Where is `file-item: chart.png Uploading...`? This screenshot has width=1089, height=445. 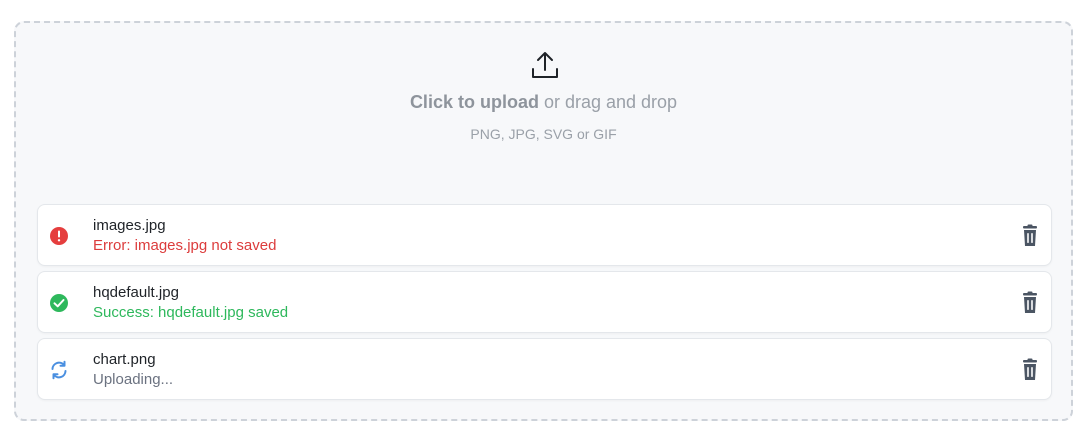
file-item: chart.png Uploading... is located at coordinates (544, 369).